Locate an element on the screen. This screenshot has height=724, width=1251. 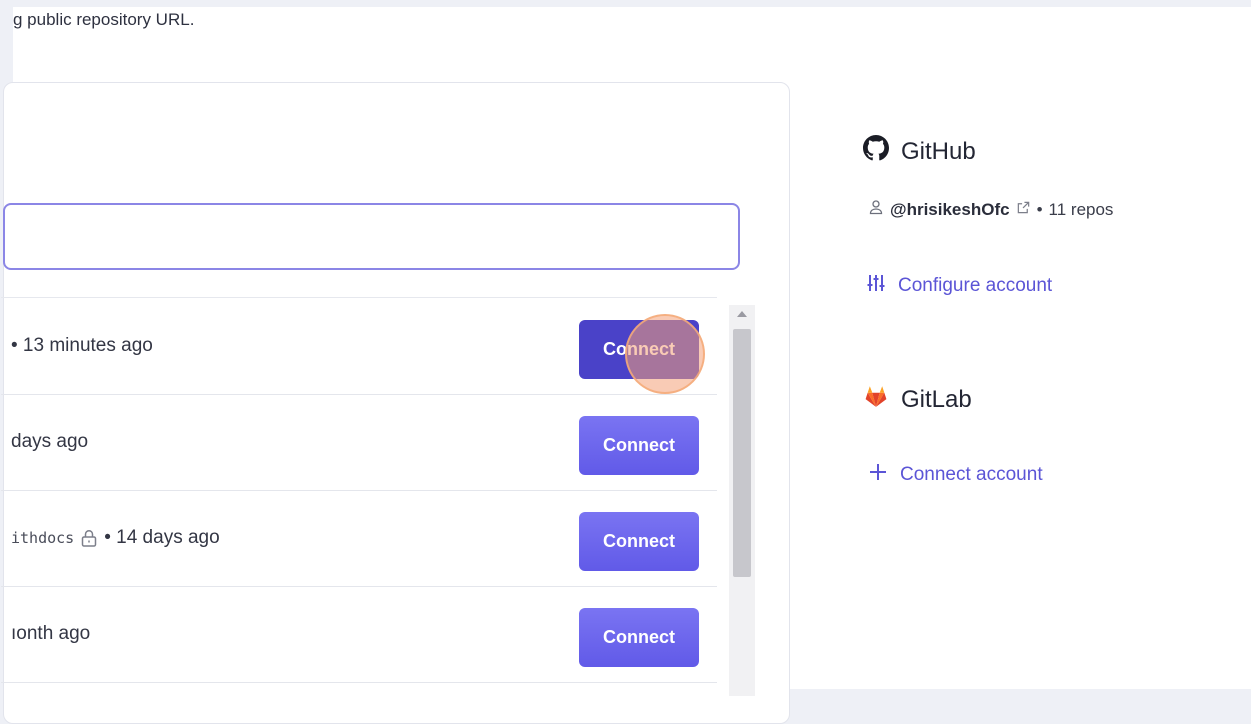
list-scrollbar is located at coordinates (742, 500).